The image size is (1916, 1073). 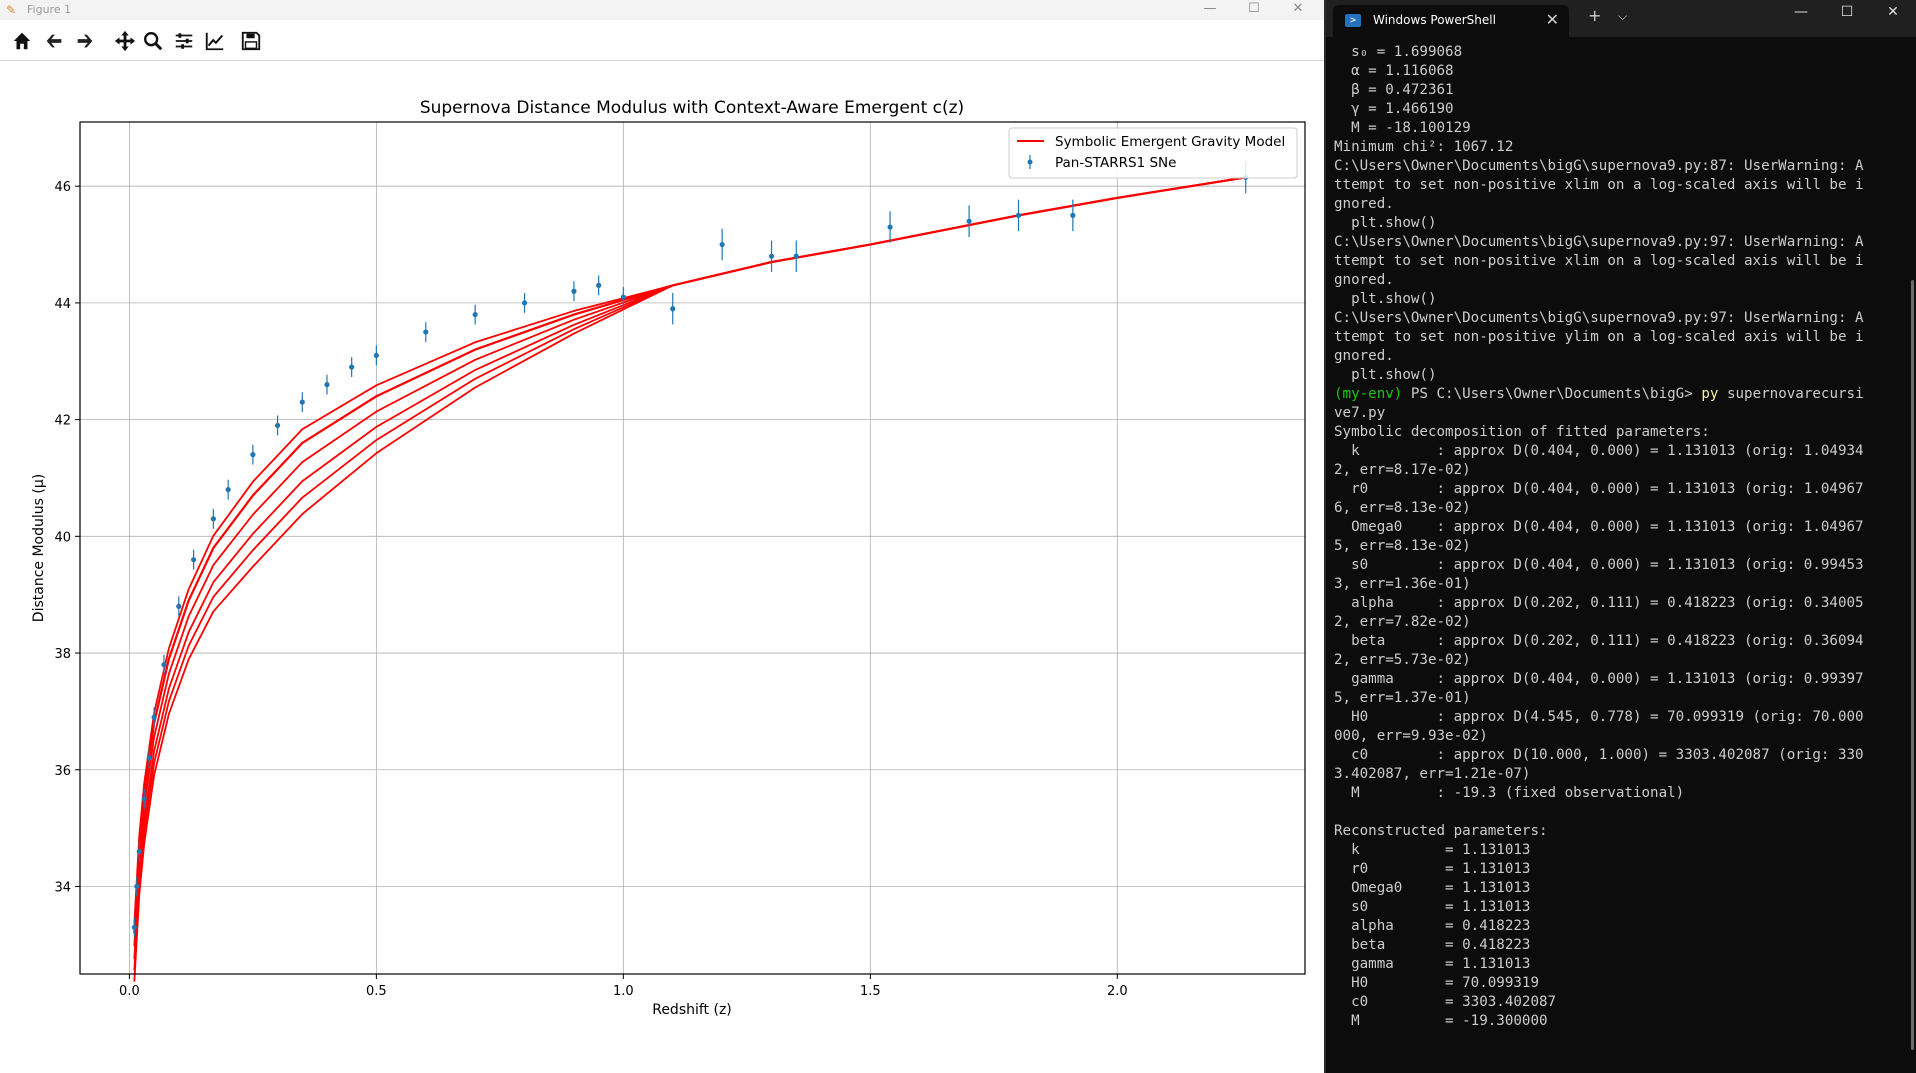 What do you see at coordinates (1402, 584) in the screenshot?
I see `output-line: 3, err=1.36e-01)` at bounding box center [1402, 584].